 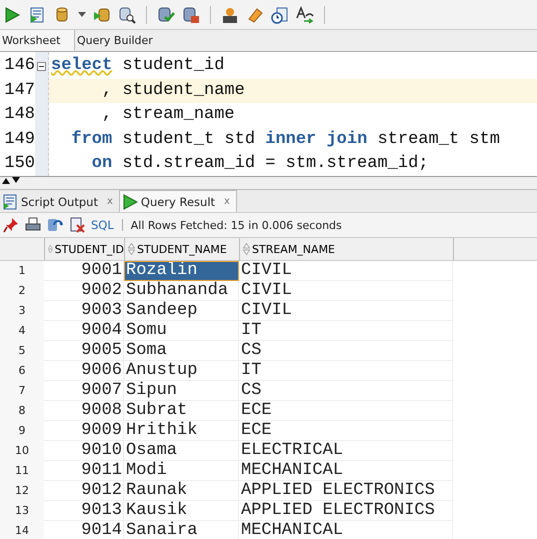 What do you see at coordinates (33, 225) in the screenshot?
I see `printer-icon` at bounding box center [33, 225].